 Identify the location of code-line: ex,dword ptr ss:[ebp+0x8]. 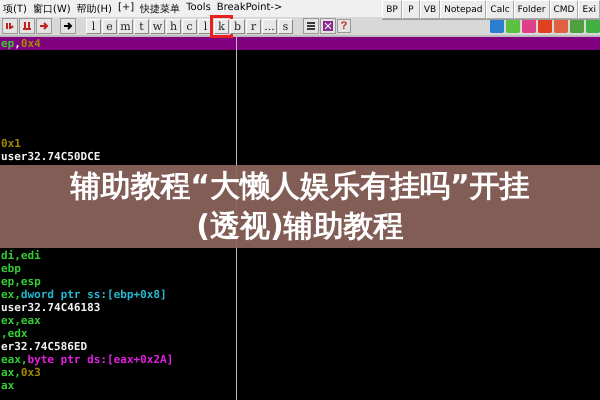
(84, 294).